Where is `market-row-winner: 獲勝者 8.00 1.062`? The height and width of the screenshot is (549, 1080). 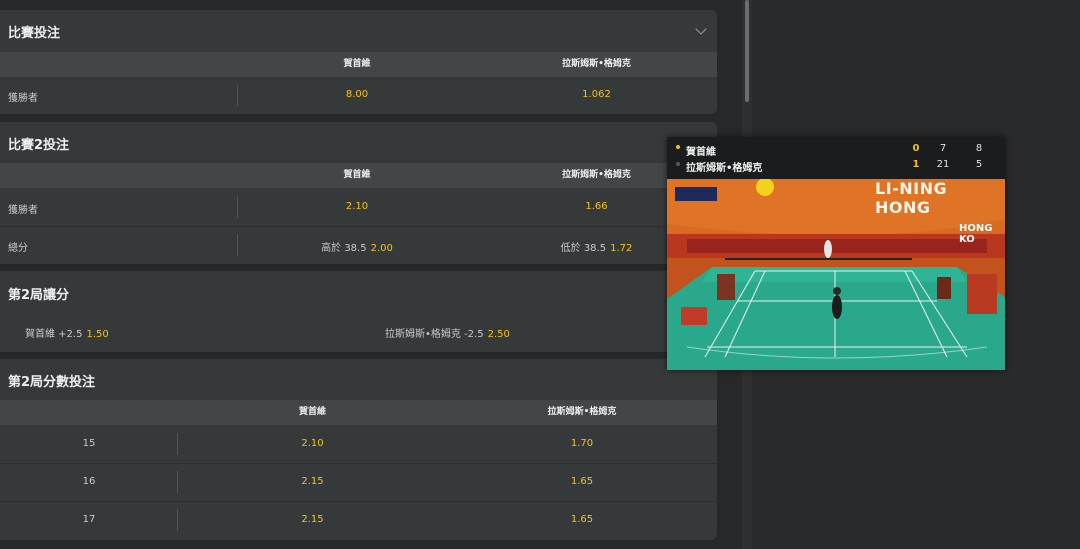 market-row-winner: 獲勝者 8.00 1.062 is located at coordinates (358, 95).